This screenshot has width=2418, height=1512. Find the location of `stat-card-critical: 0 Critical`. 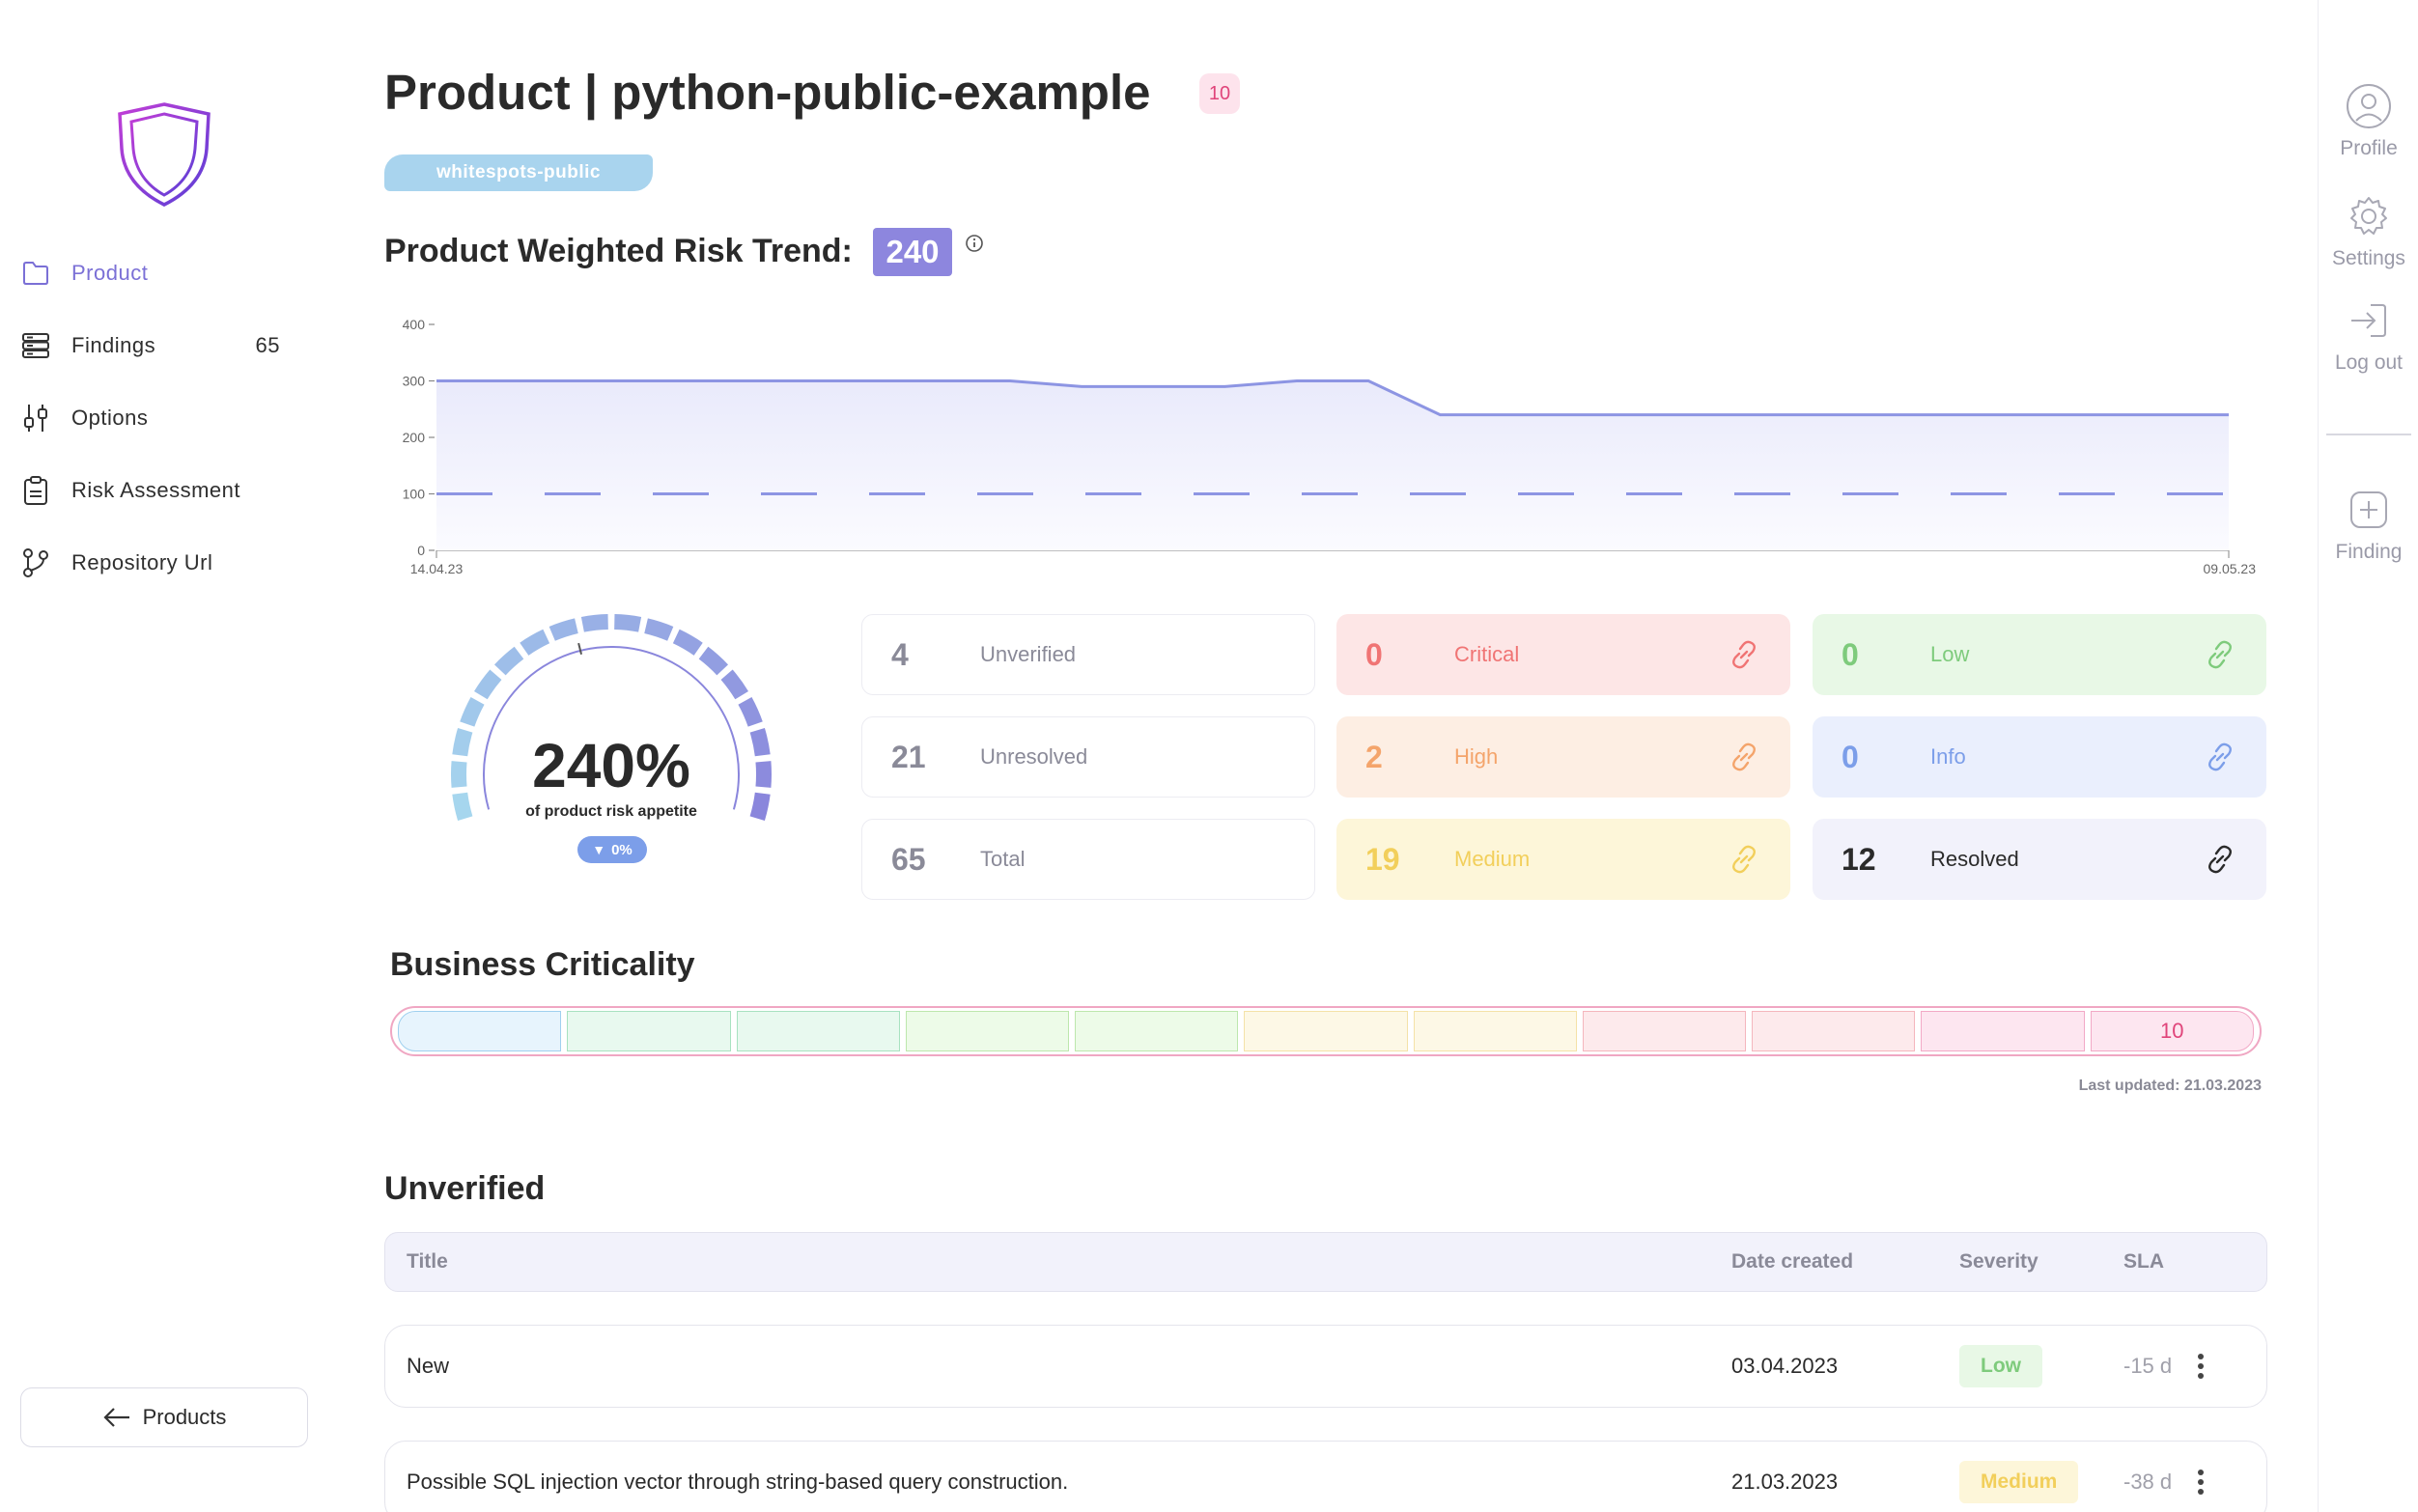

stat-card-critical: 0 Critical is located at coordinates (1563, 655).